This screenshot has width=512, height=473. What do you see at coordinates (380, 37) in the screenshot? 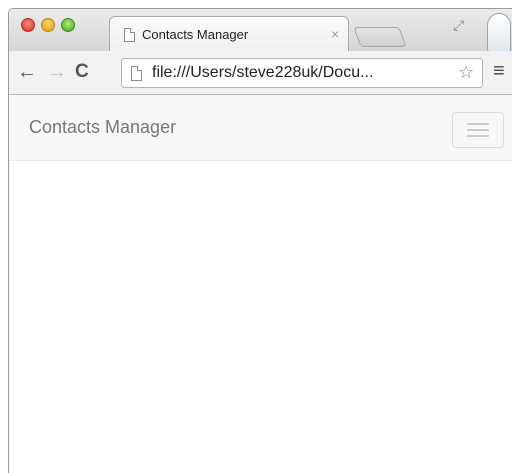
I see `new-tab-button` at bounding box center [380, 37].